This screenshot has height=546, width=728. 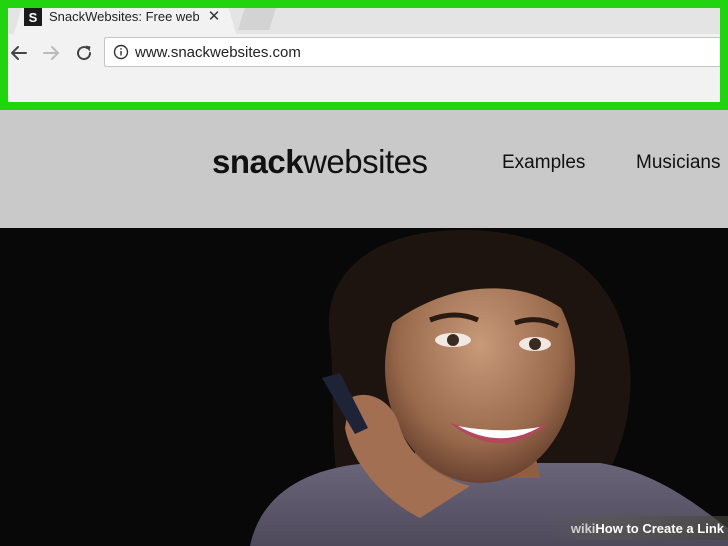 I want to click on watermark-prefix: wiki, so click(x=583, y=528).